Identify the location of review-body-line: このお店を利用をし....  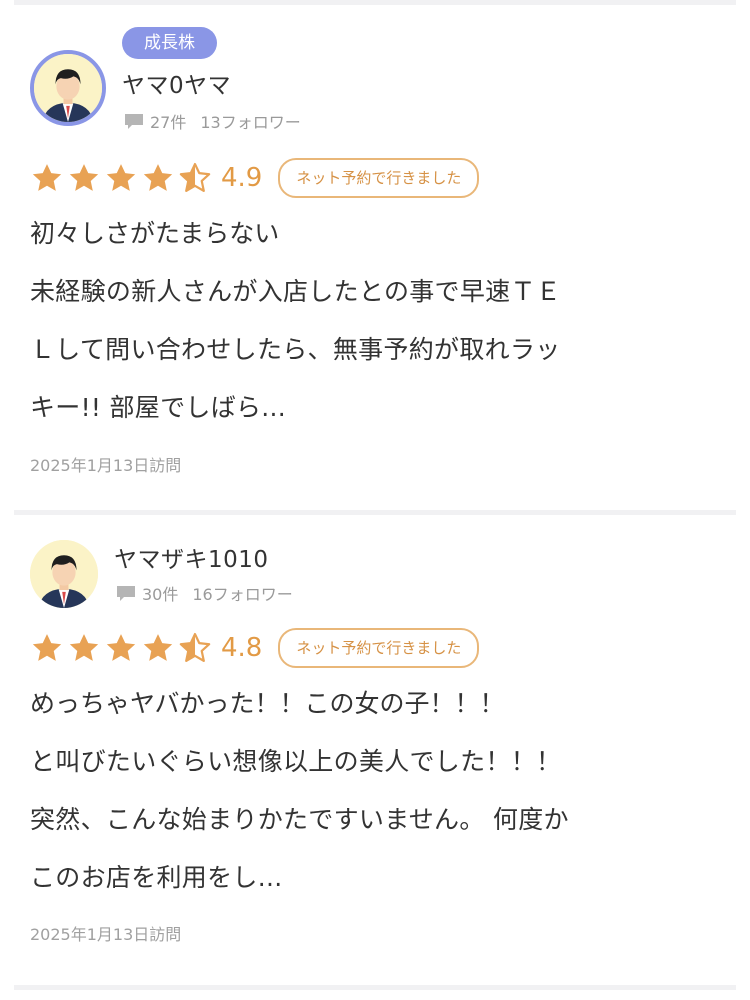
(156, 876).